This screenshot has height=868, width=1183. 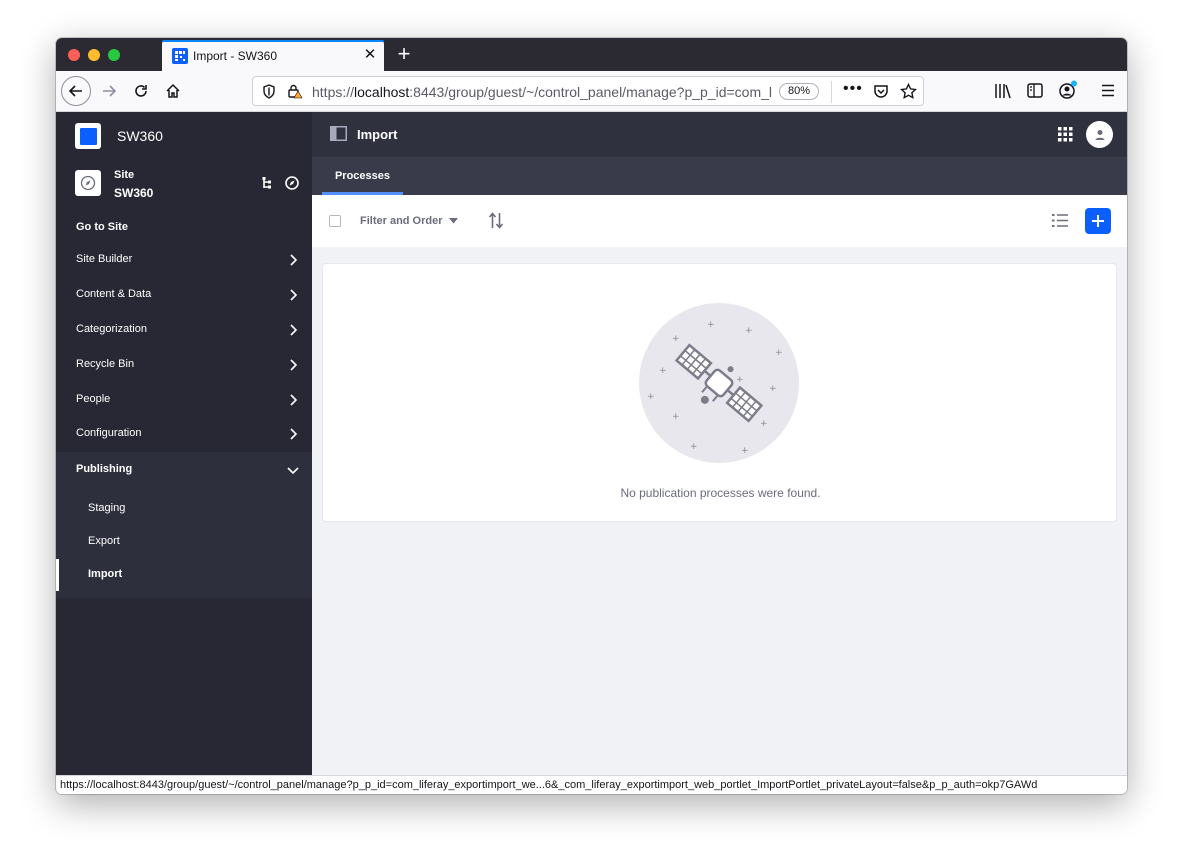 What do you see at coordinates (1060, 220) in the screenshot?
I see `display-style-list-icon` at bounding box center [1060, 220].